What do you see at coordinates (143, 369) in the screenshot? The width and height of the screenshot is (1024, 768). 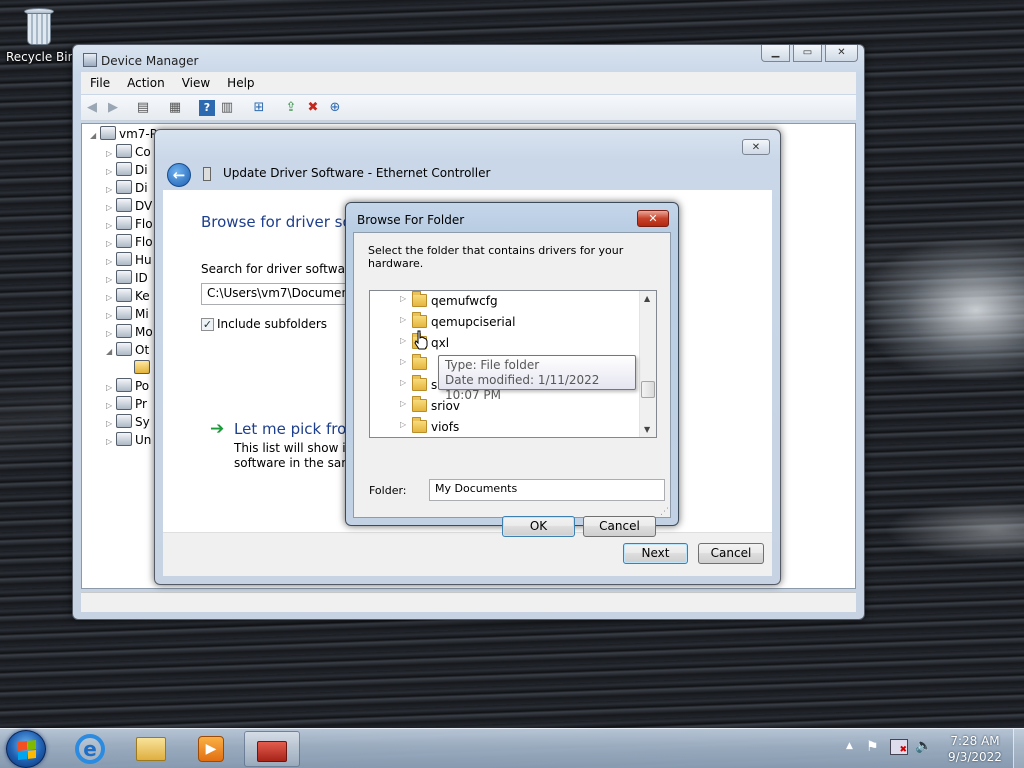 I see `tree-item-ethernet` at bounding box center [143, 369].